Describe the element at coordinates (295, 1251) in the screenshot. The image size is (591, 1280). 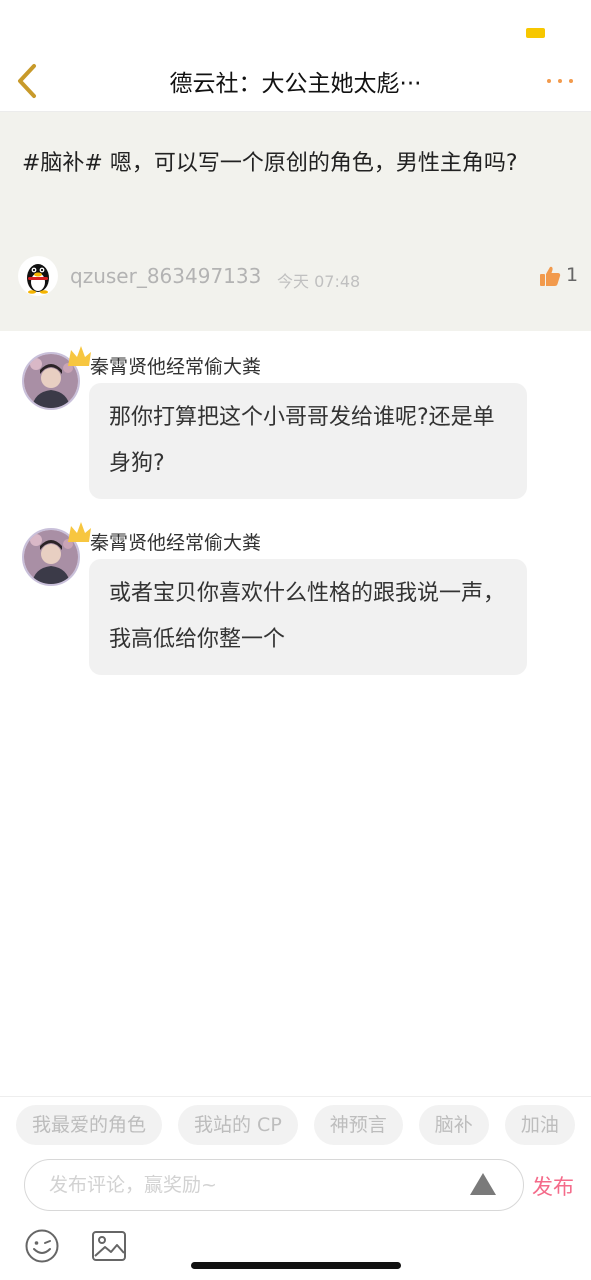
I see `bottom-toolbar` at that location.